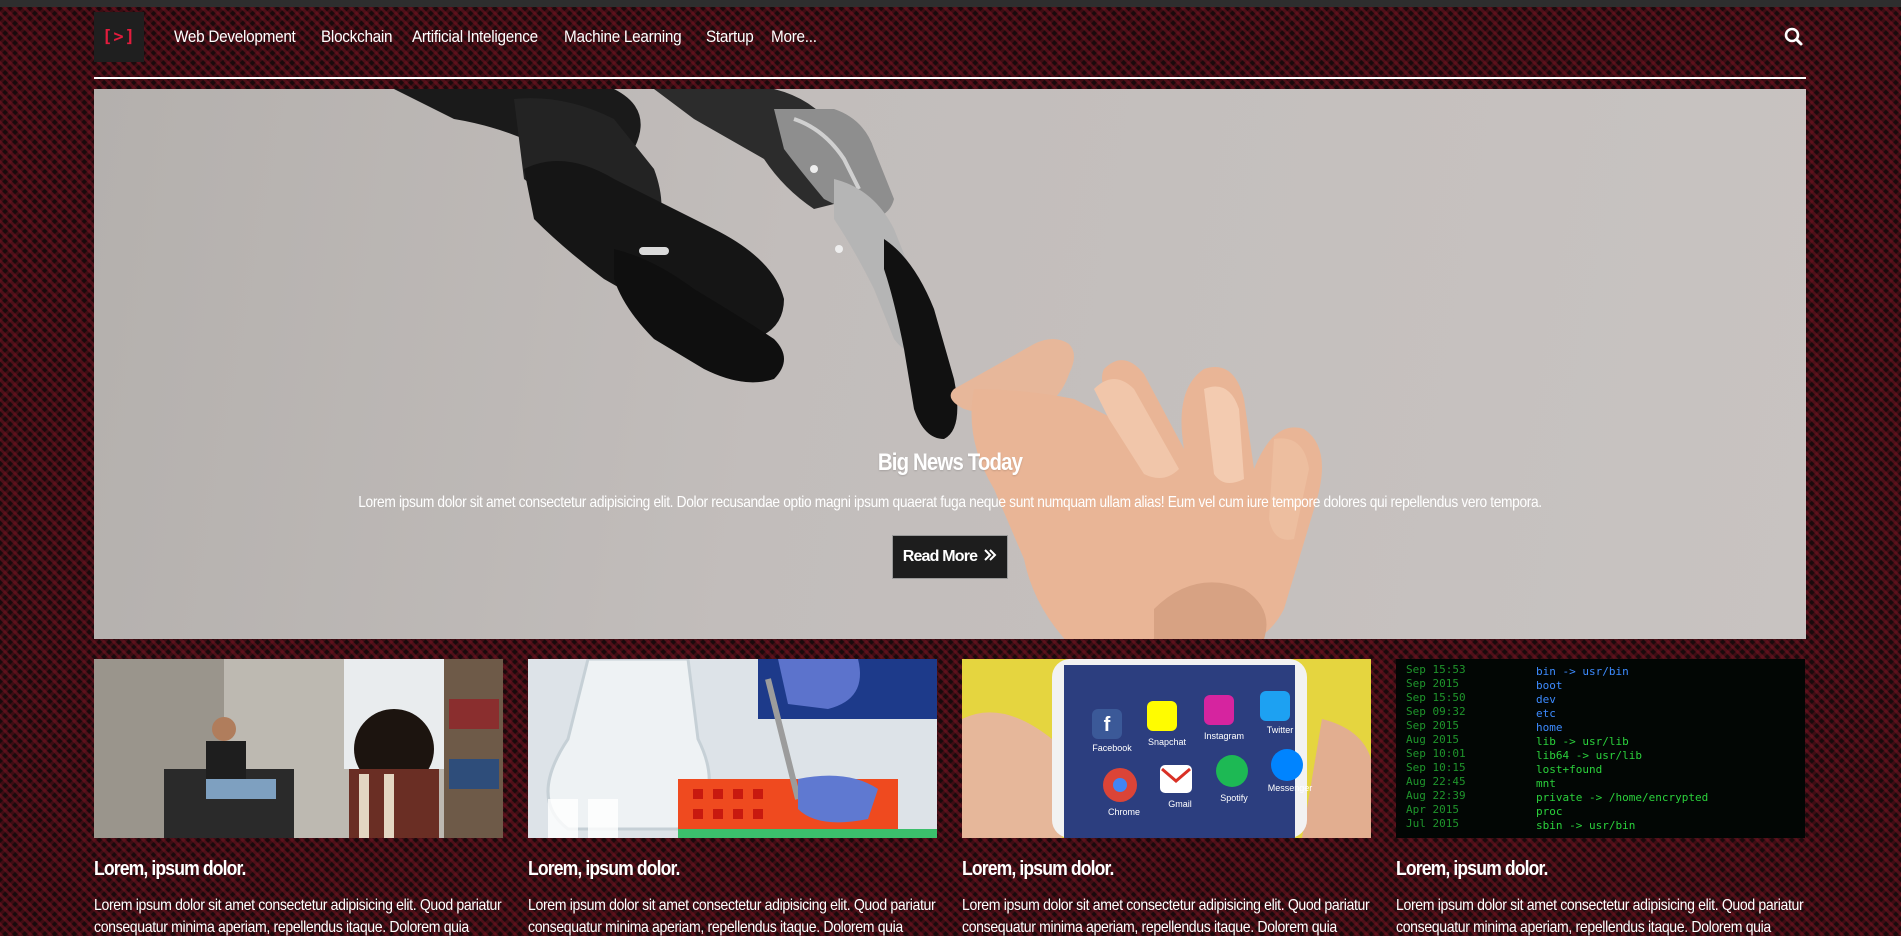  Describe the element at coordinates (1436, 753) in the screenshot. I see `svg-text: Sep 10:01` at that location.